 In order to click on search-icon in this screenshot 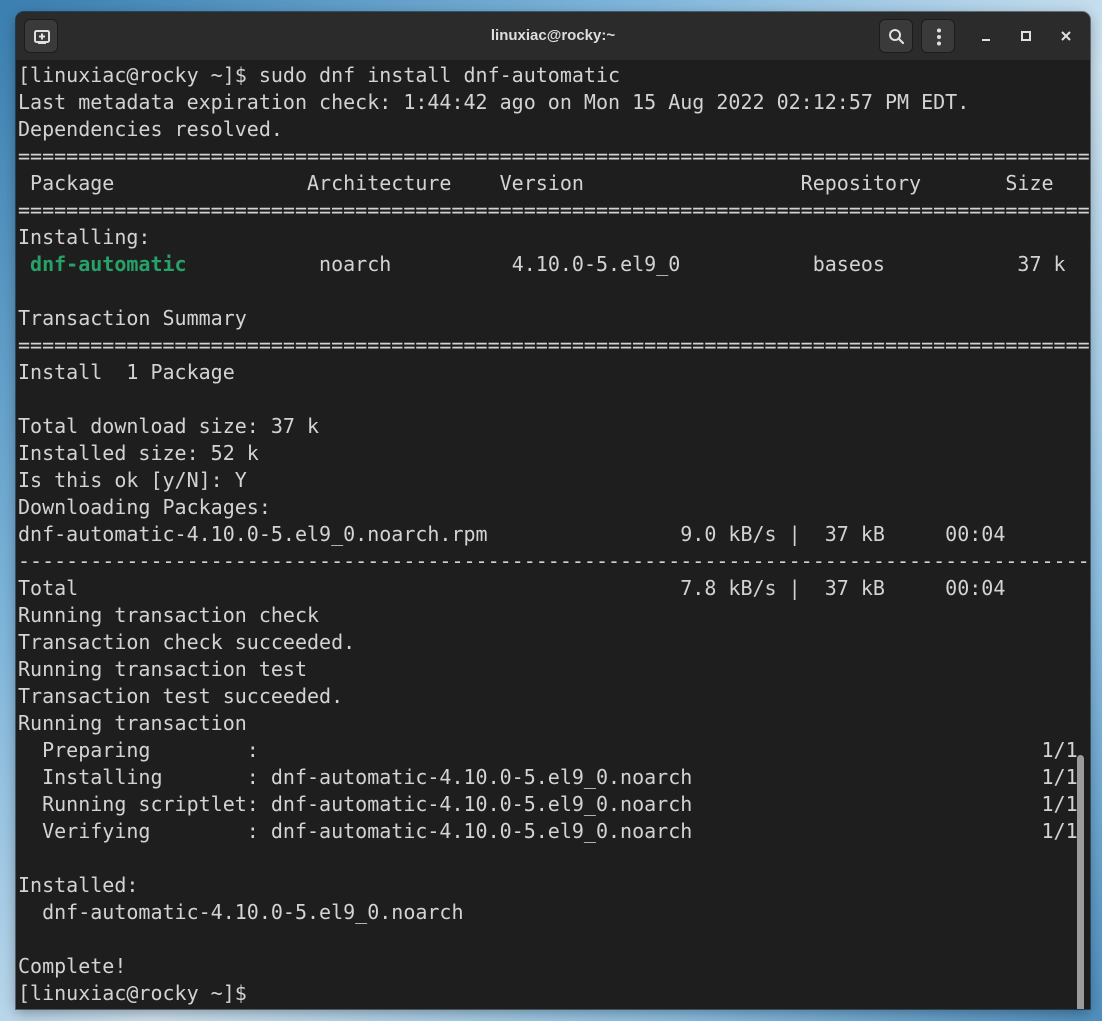, I will do `click(897, 37)`.